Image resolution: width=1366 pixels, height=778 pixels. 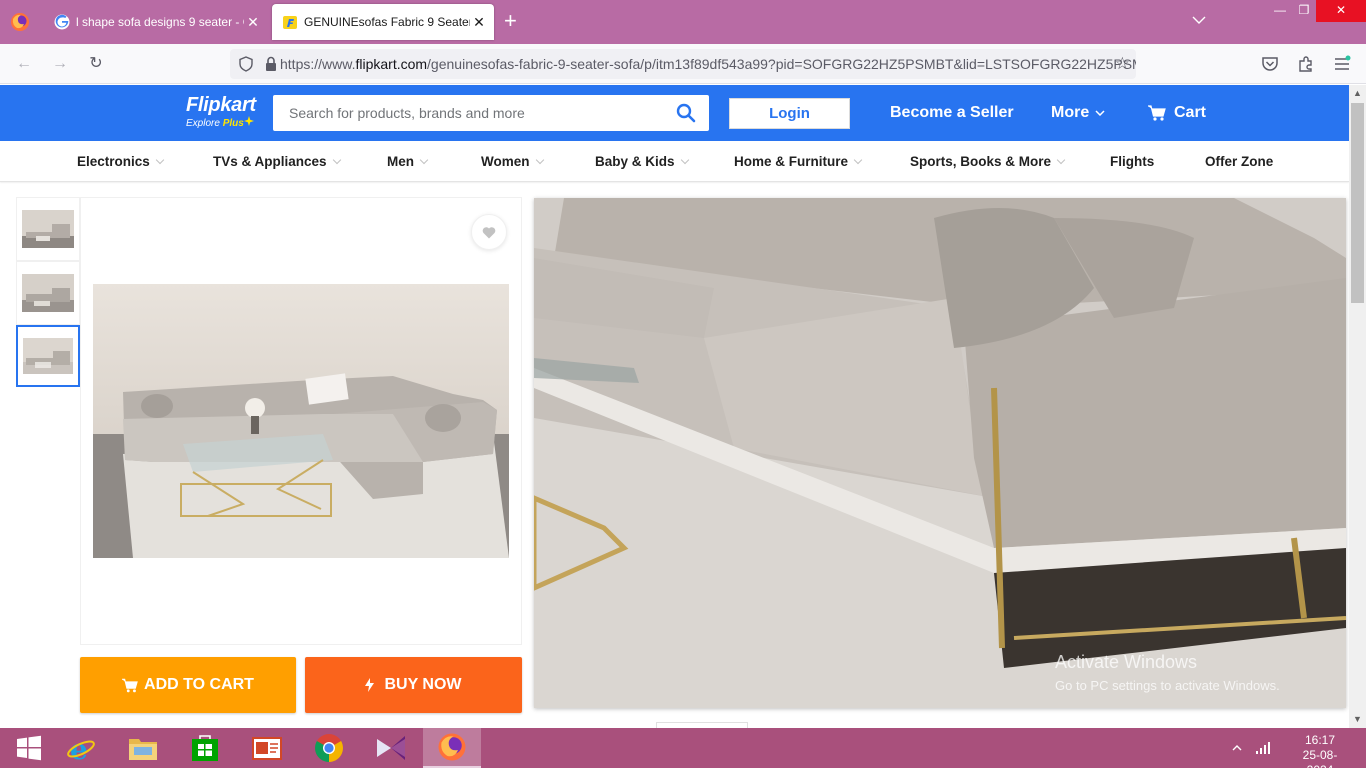 I want to click on windows-taskbar: e 16:17 25-08-2024, so click(x=683, y=752).